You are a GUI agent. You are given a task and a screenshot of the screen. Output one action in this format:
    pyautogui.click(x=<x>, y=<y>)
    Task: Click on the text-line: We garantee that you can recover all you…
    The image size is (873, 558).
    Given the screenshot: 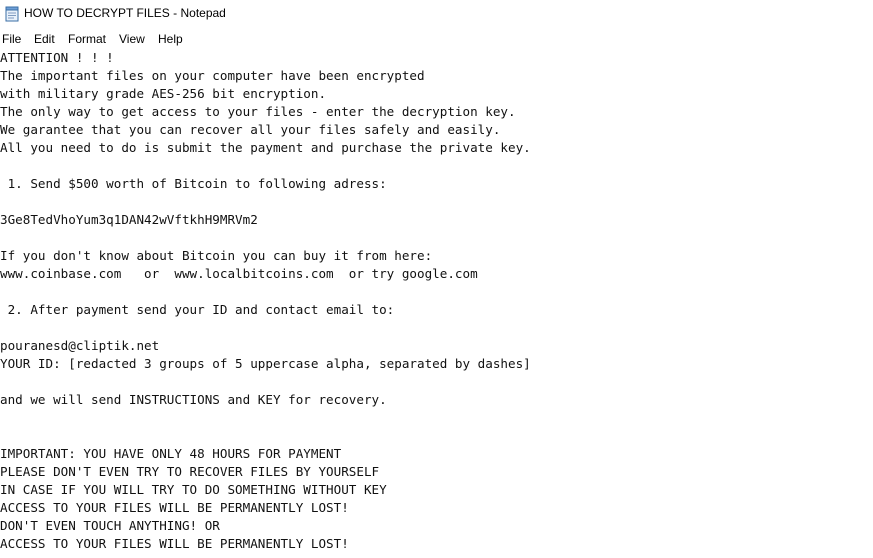 What is the action you would take?
    pyautogui.click(x=250, y=129)
    